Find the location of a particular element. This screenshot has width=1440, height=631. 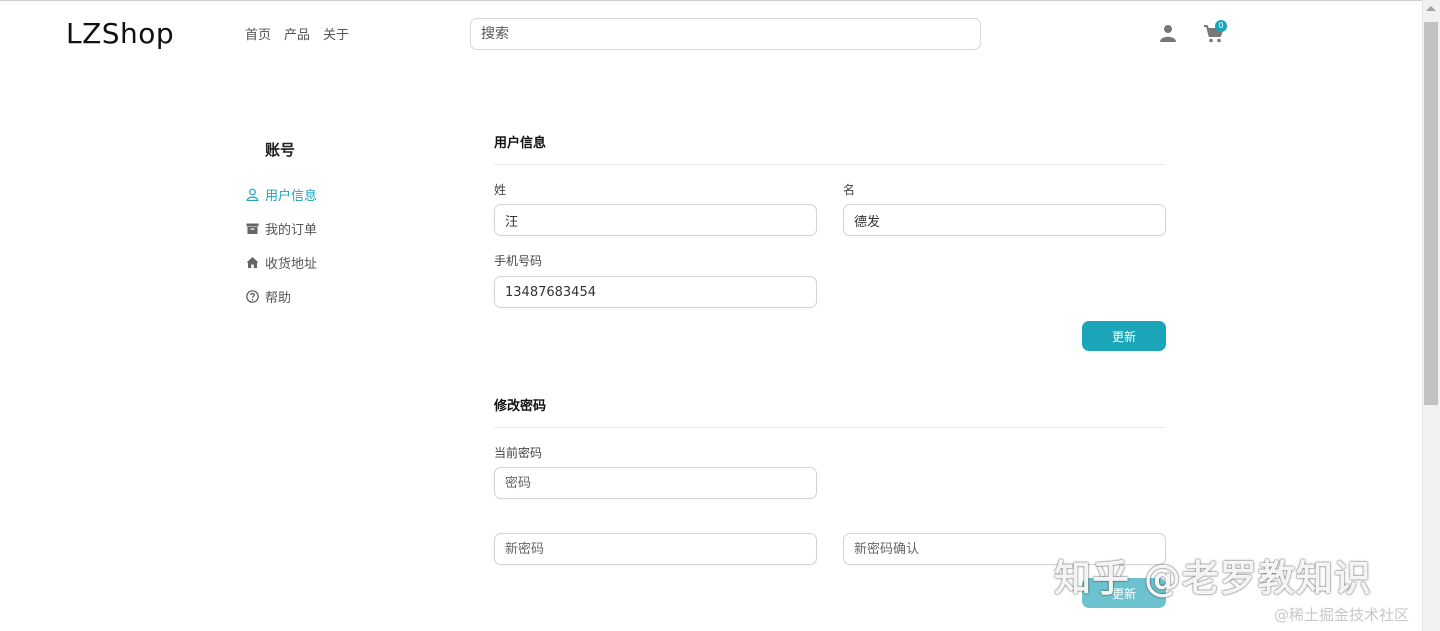

help-circle-icon is located at coordinates (252, 296).